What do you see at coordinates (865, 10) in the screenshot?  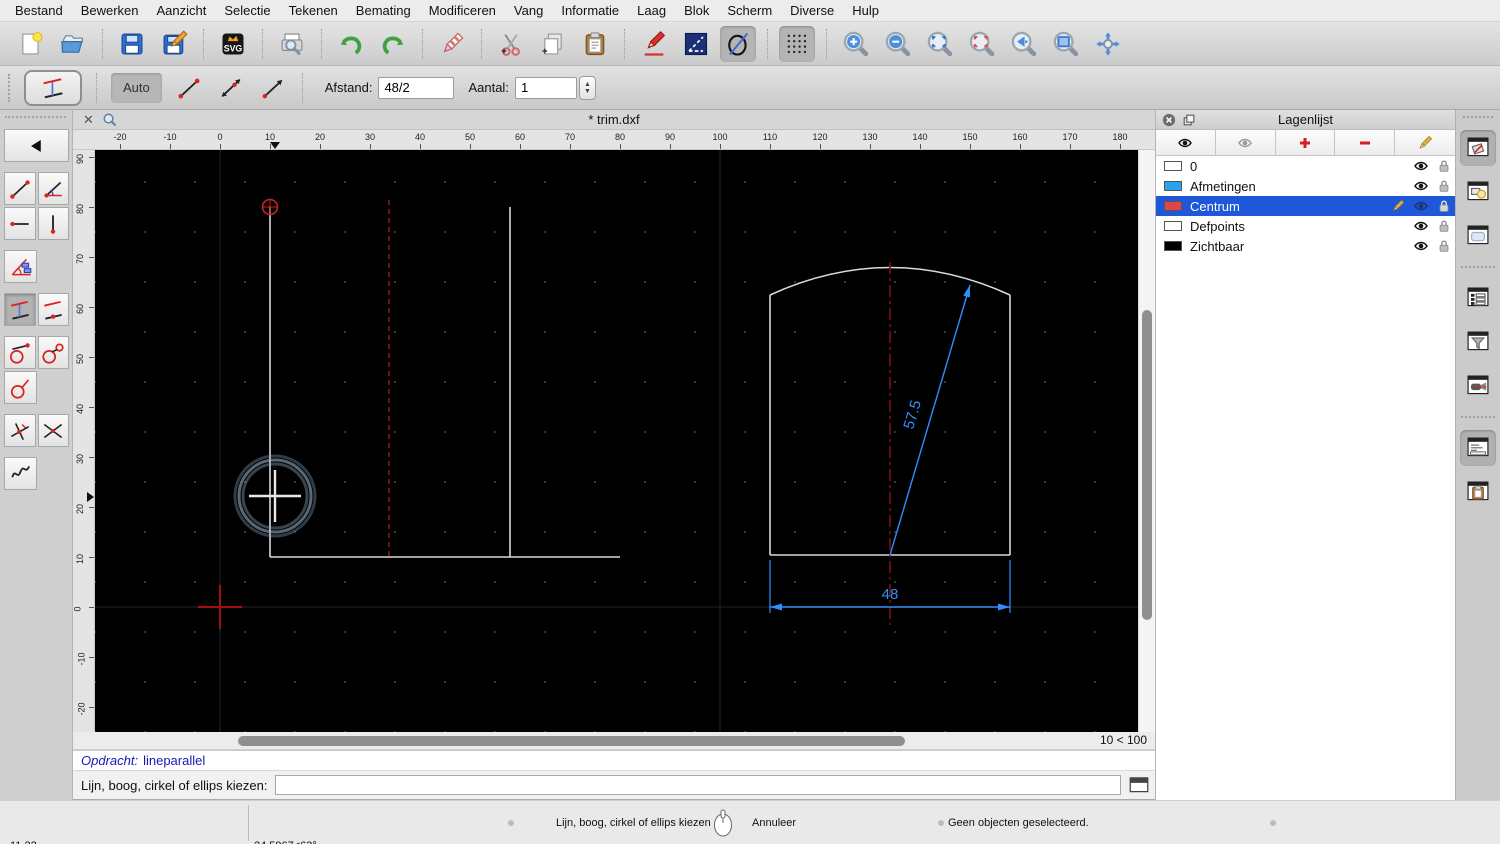 I see `menu-hulp: Hulp` at bounding box center [865, 10].